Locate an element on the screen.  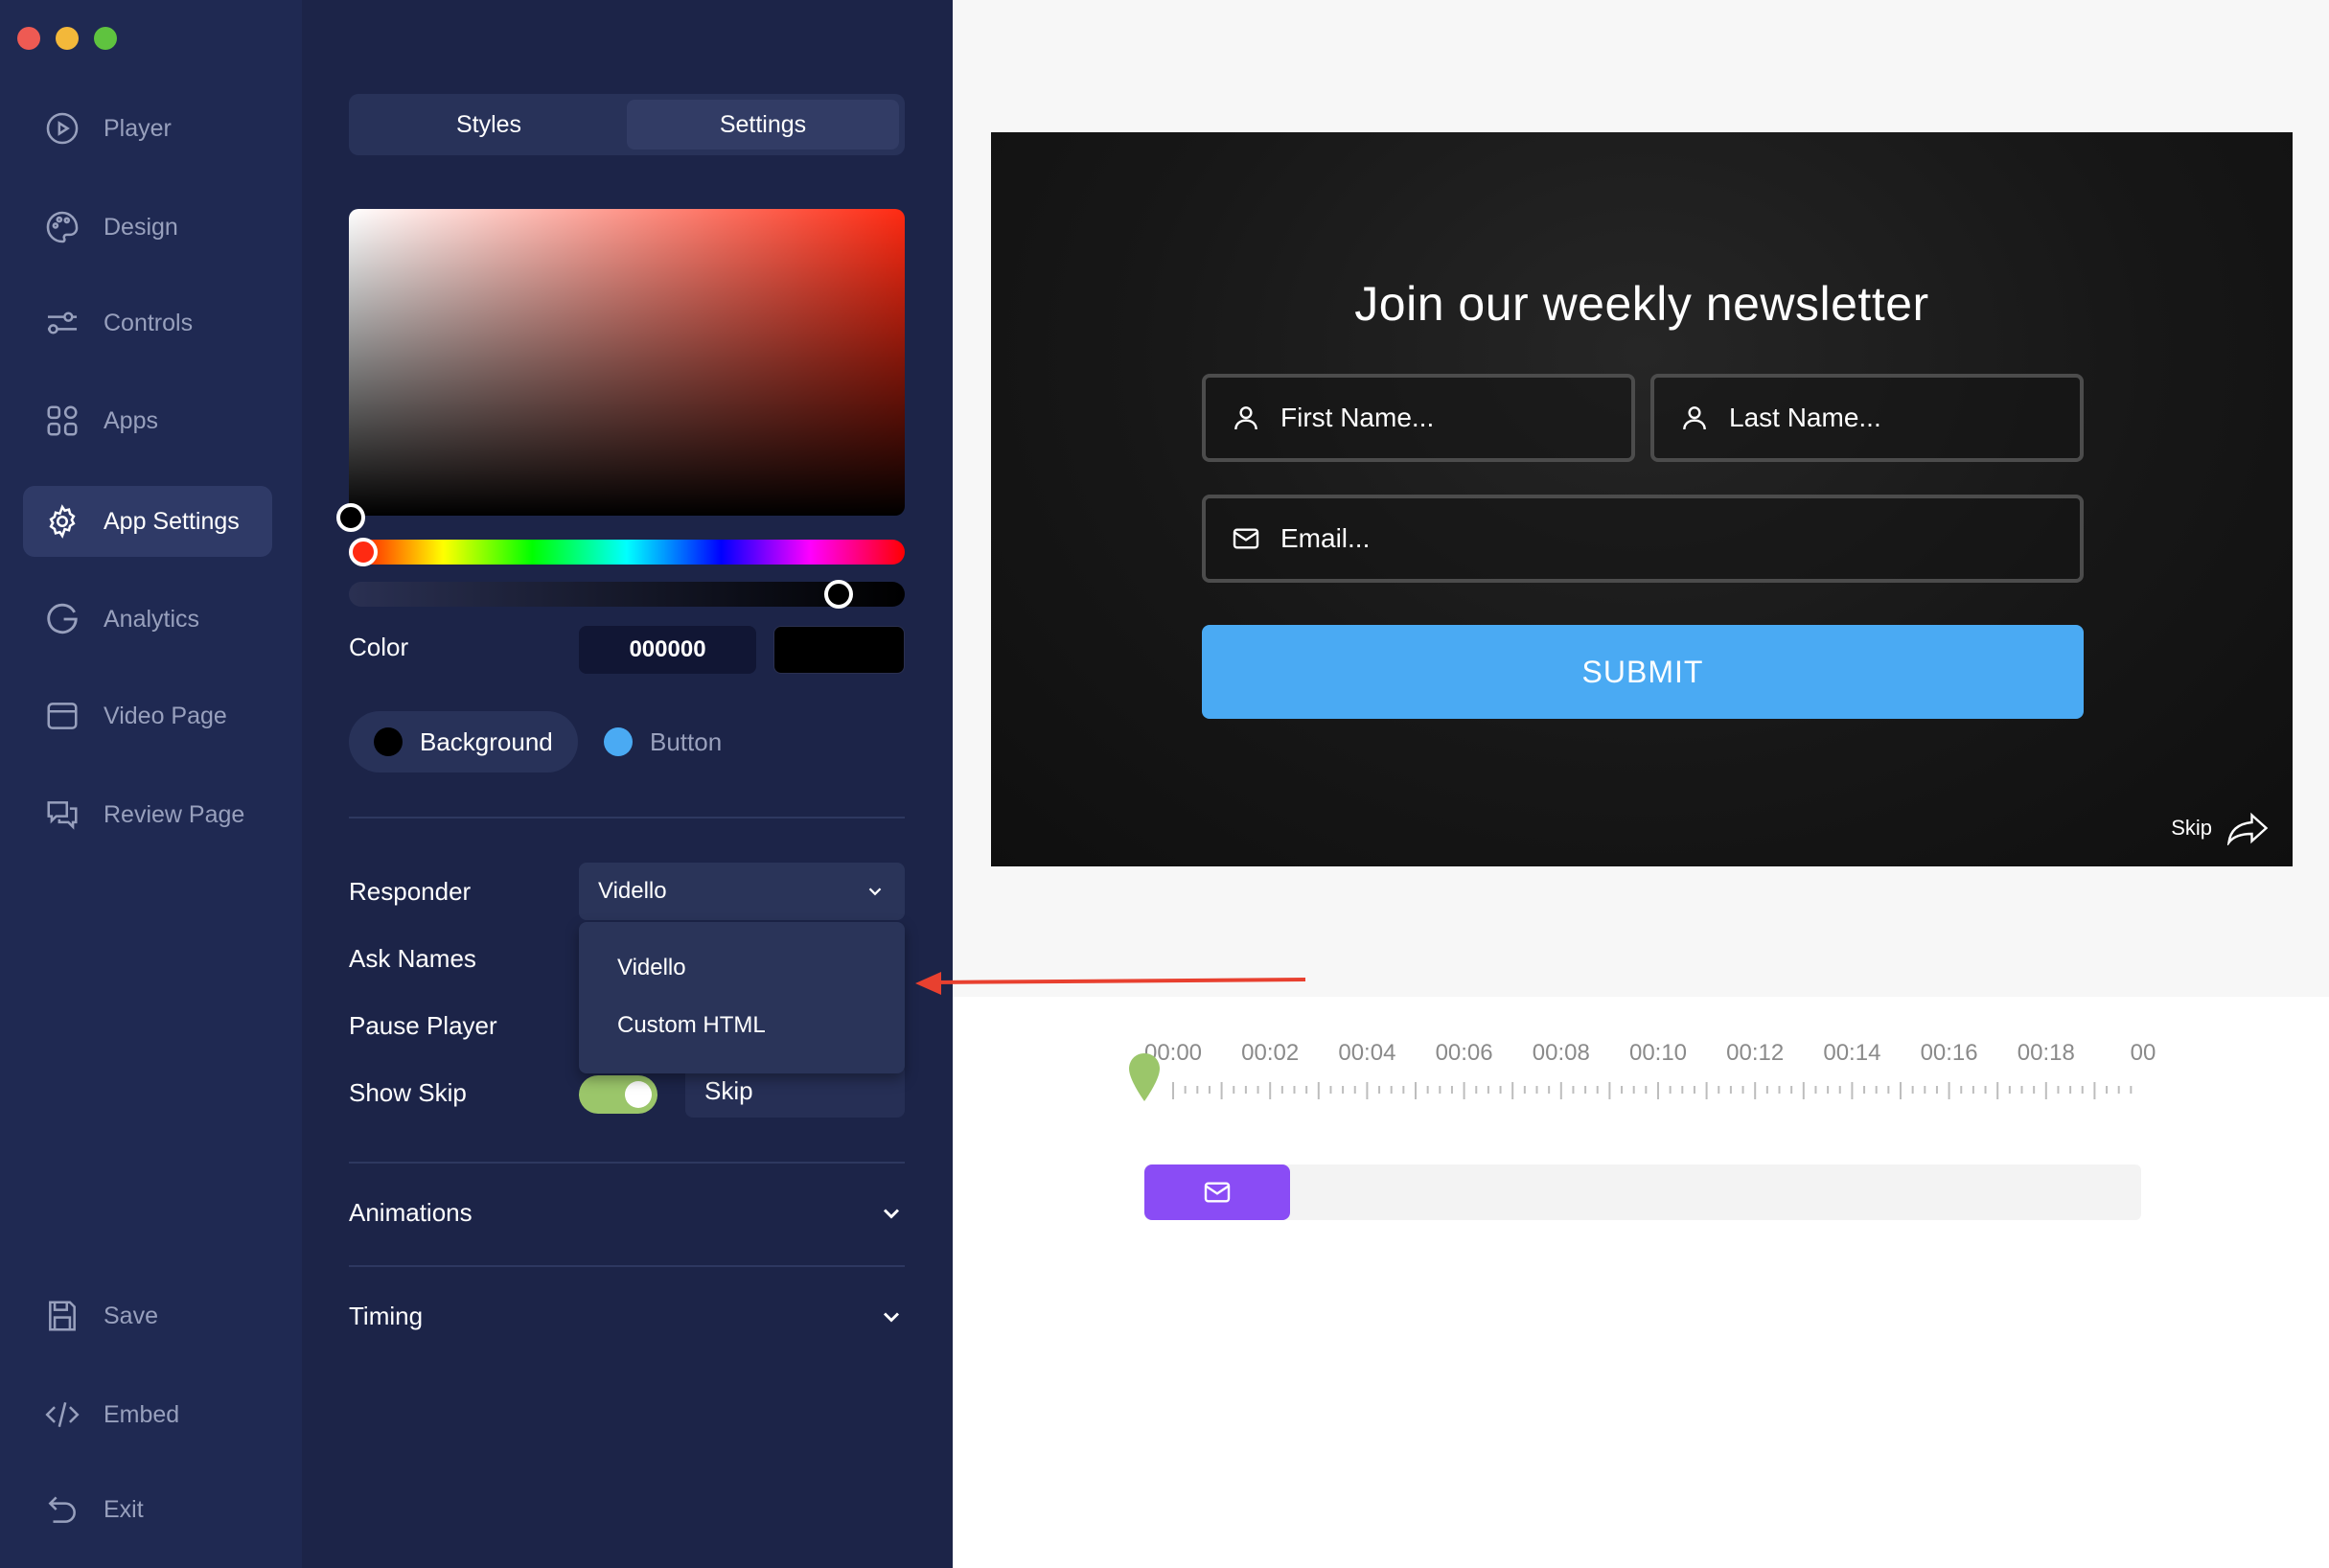
timeline-tick-label: 00:12 is located at coordinates (1756, 1053).